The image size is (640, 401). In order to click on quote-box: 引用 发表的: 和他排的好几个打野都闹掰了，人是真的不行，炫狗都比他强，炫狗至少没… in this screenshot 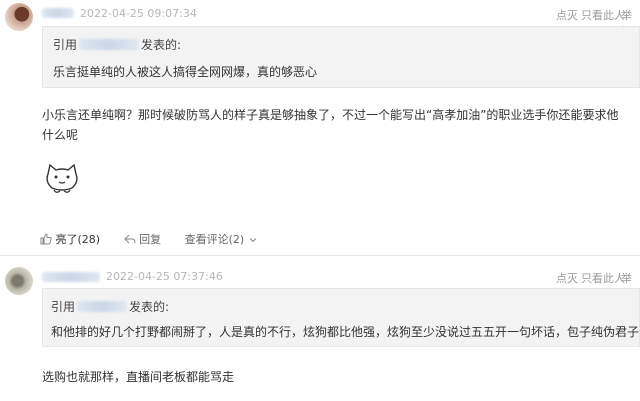, I will do `click(341, 317)`.